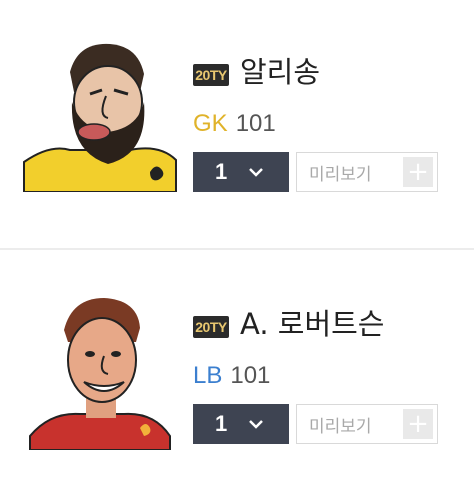  I want to click on player-name: 알리송, so click(280, 72).